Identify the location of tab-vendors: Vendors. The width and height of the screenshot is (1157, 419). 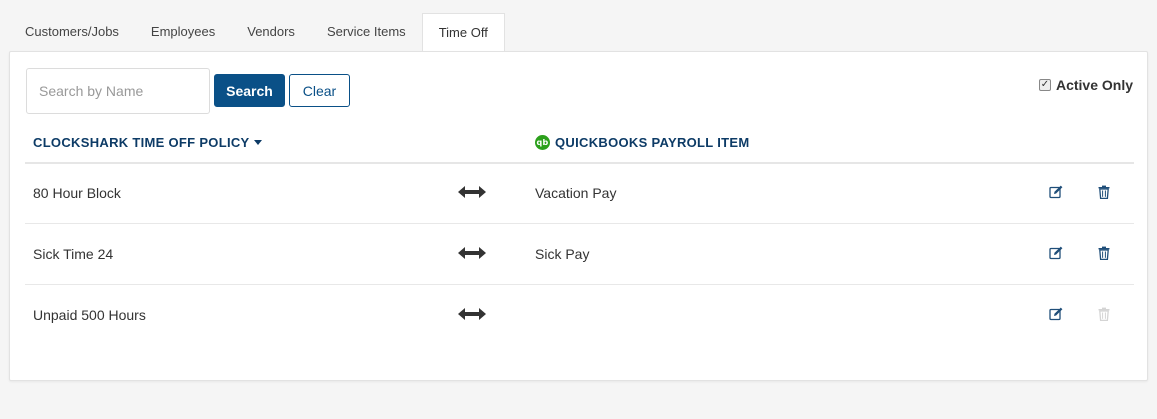
(271, 32).